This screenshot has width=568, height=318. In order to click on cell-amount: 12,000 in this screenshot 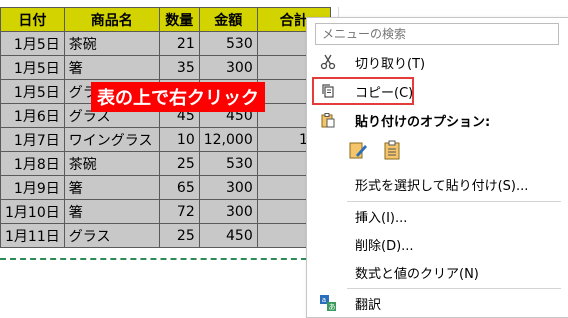, I will do `click(228, 139)`.